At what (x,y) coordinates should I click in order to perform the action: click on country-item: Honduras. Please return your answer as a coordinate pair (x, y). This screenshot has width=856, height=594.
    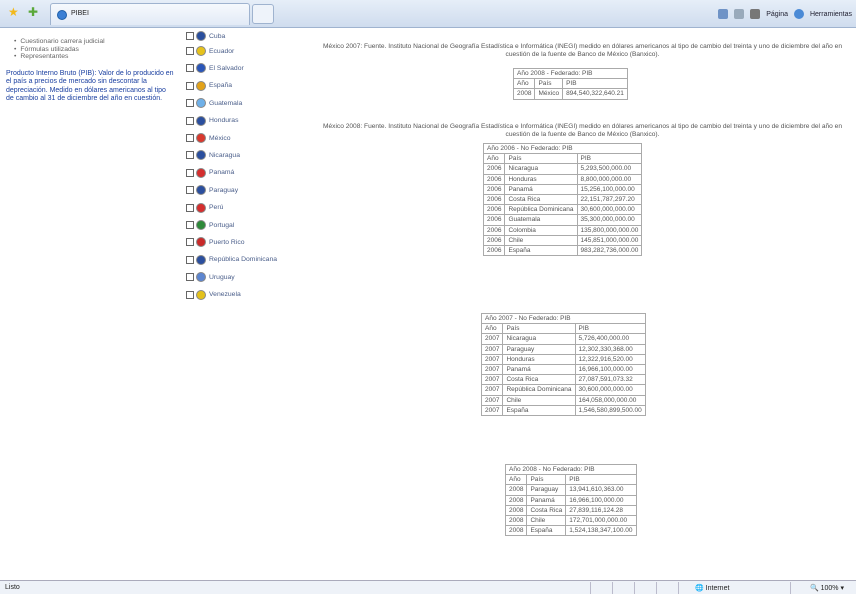
    Looking at the image, I should click on (212, 121).